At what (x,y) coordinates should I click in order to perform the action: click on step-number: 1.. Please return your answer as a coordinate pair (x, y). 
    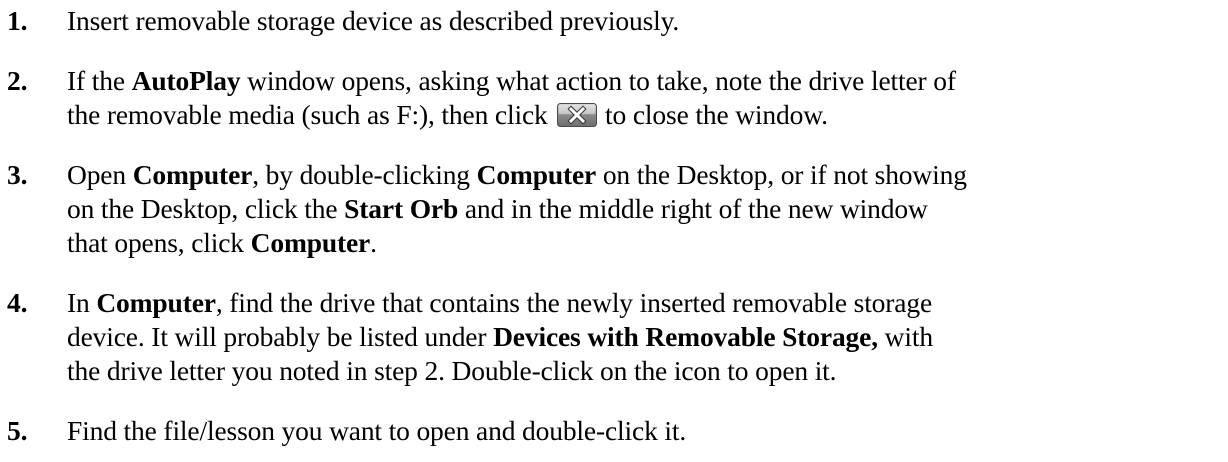
    Looking at the image, I should click on (17, 20).